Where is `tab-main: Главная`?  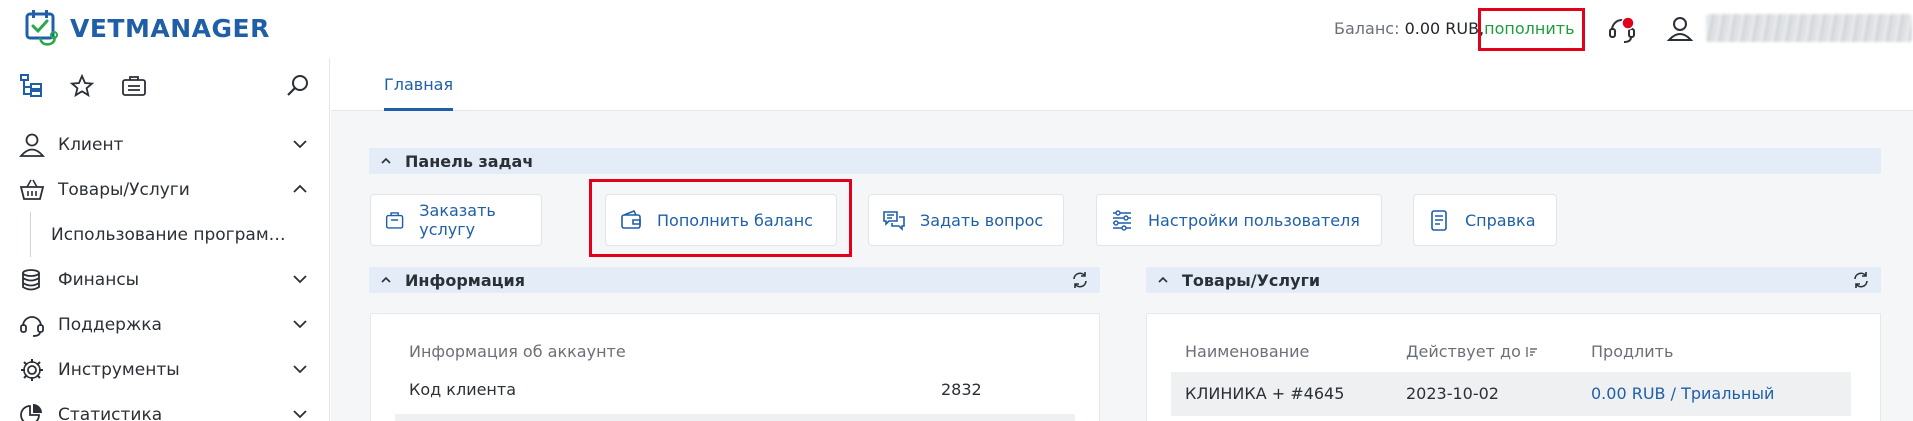 tab-main: Главная is located at coordinates (419, 84).